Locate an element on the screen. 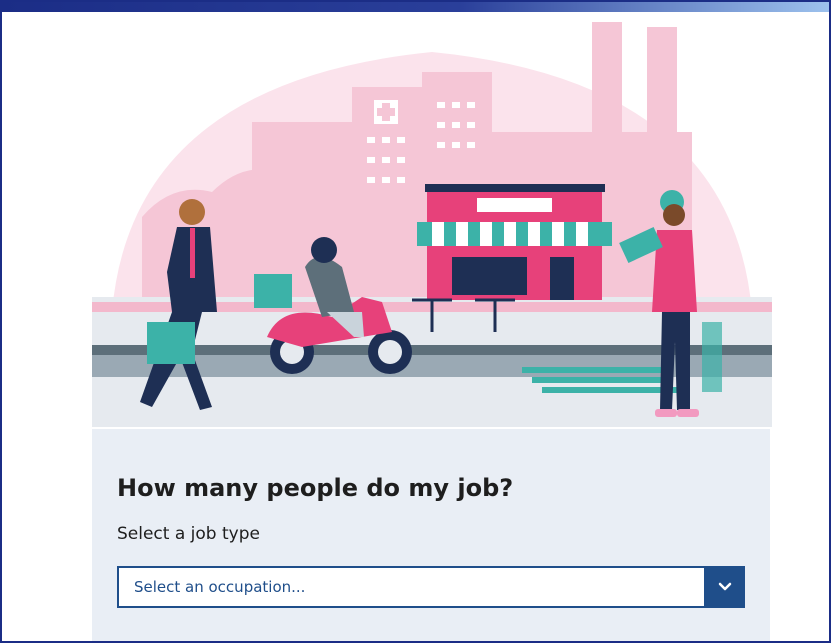 This screenshot has height=643, width=831. window-top-bar is located at coordinates (415, 7).